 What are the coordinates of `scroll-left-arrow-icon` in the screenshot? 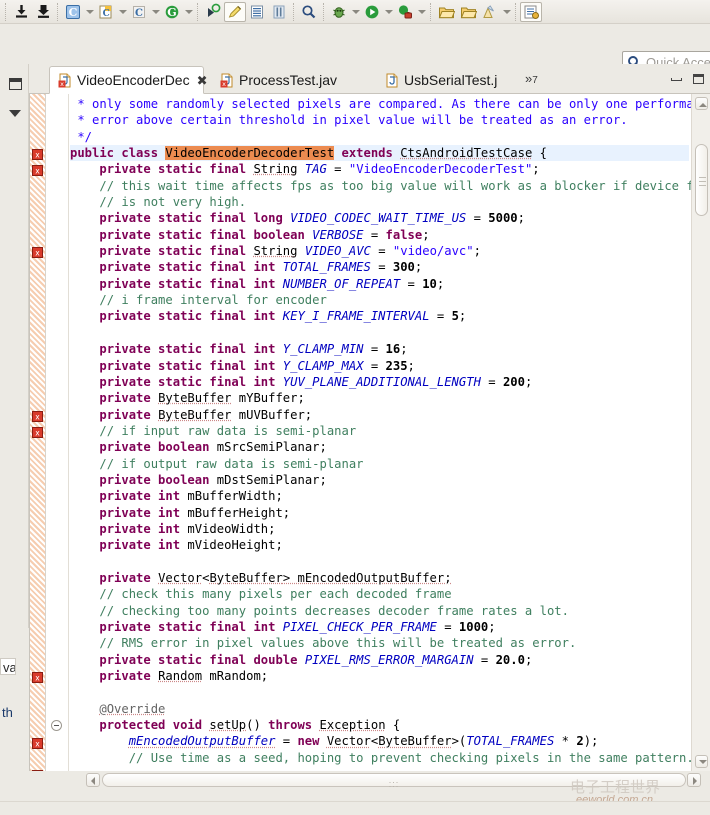 It's located at (93, 780).